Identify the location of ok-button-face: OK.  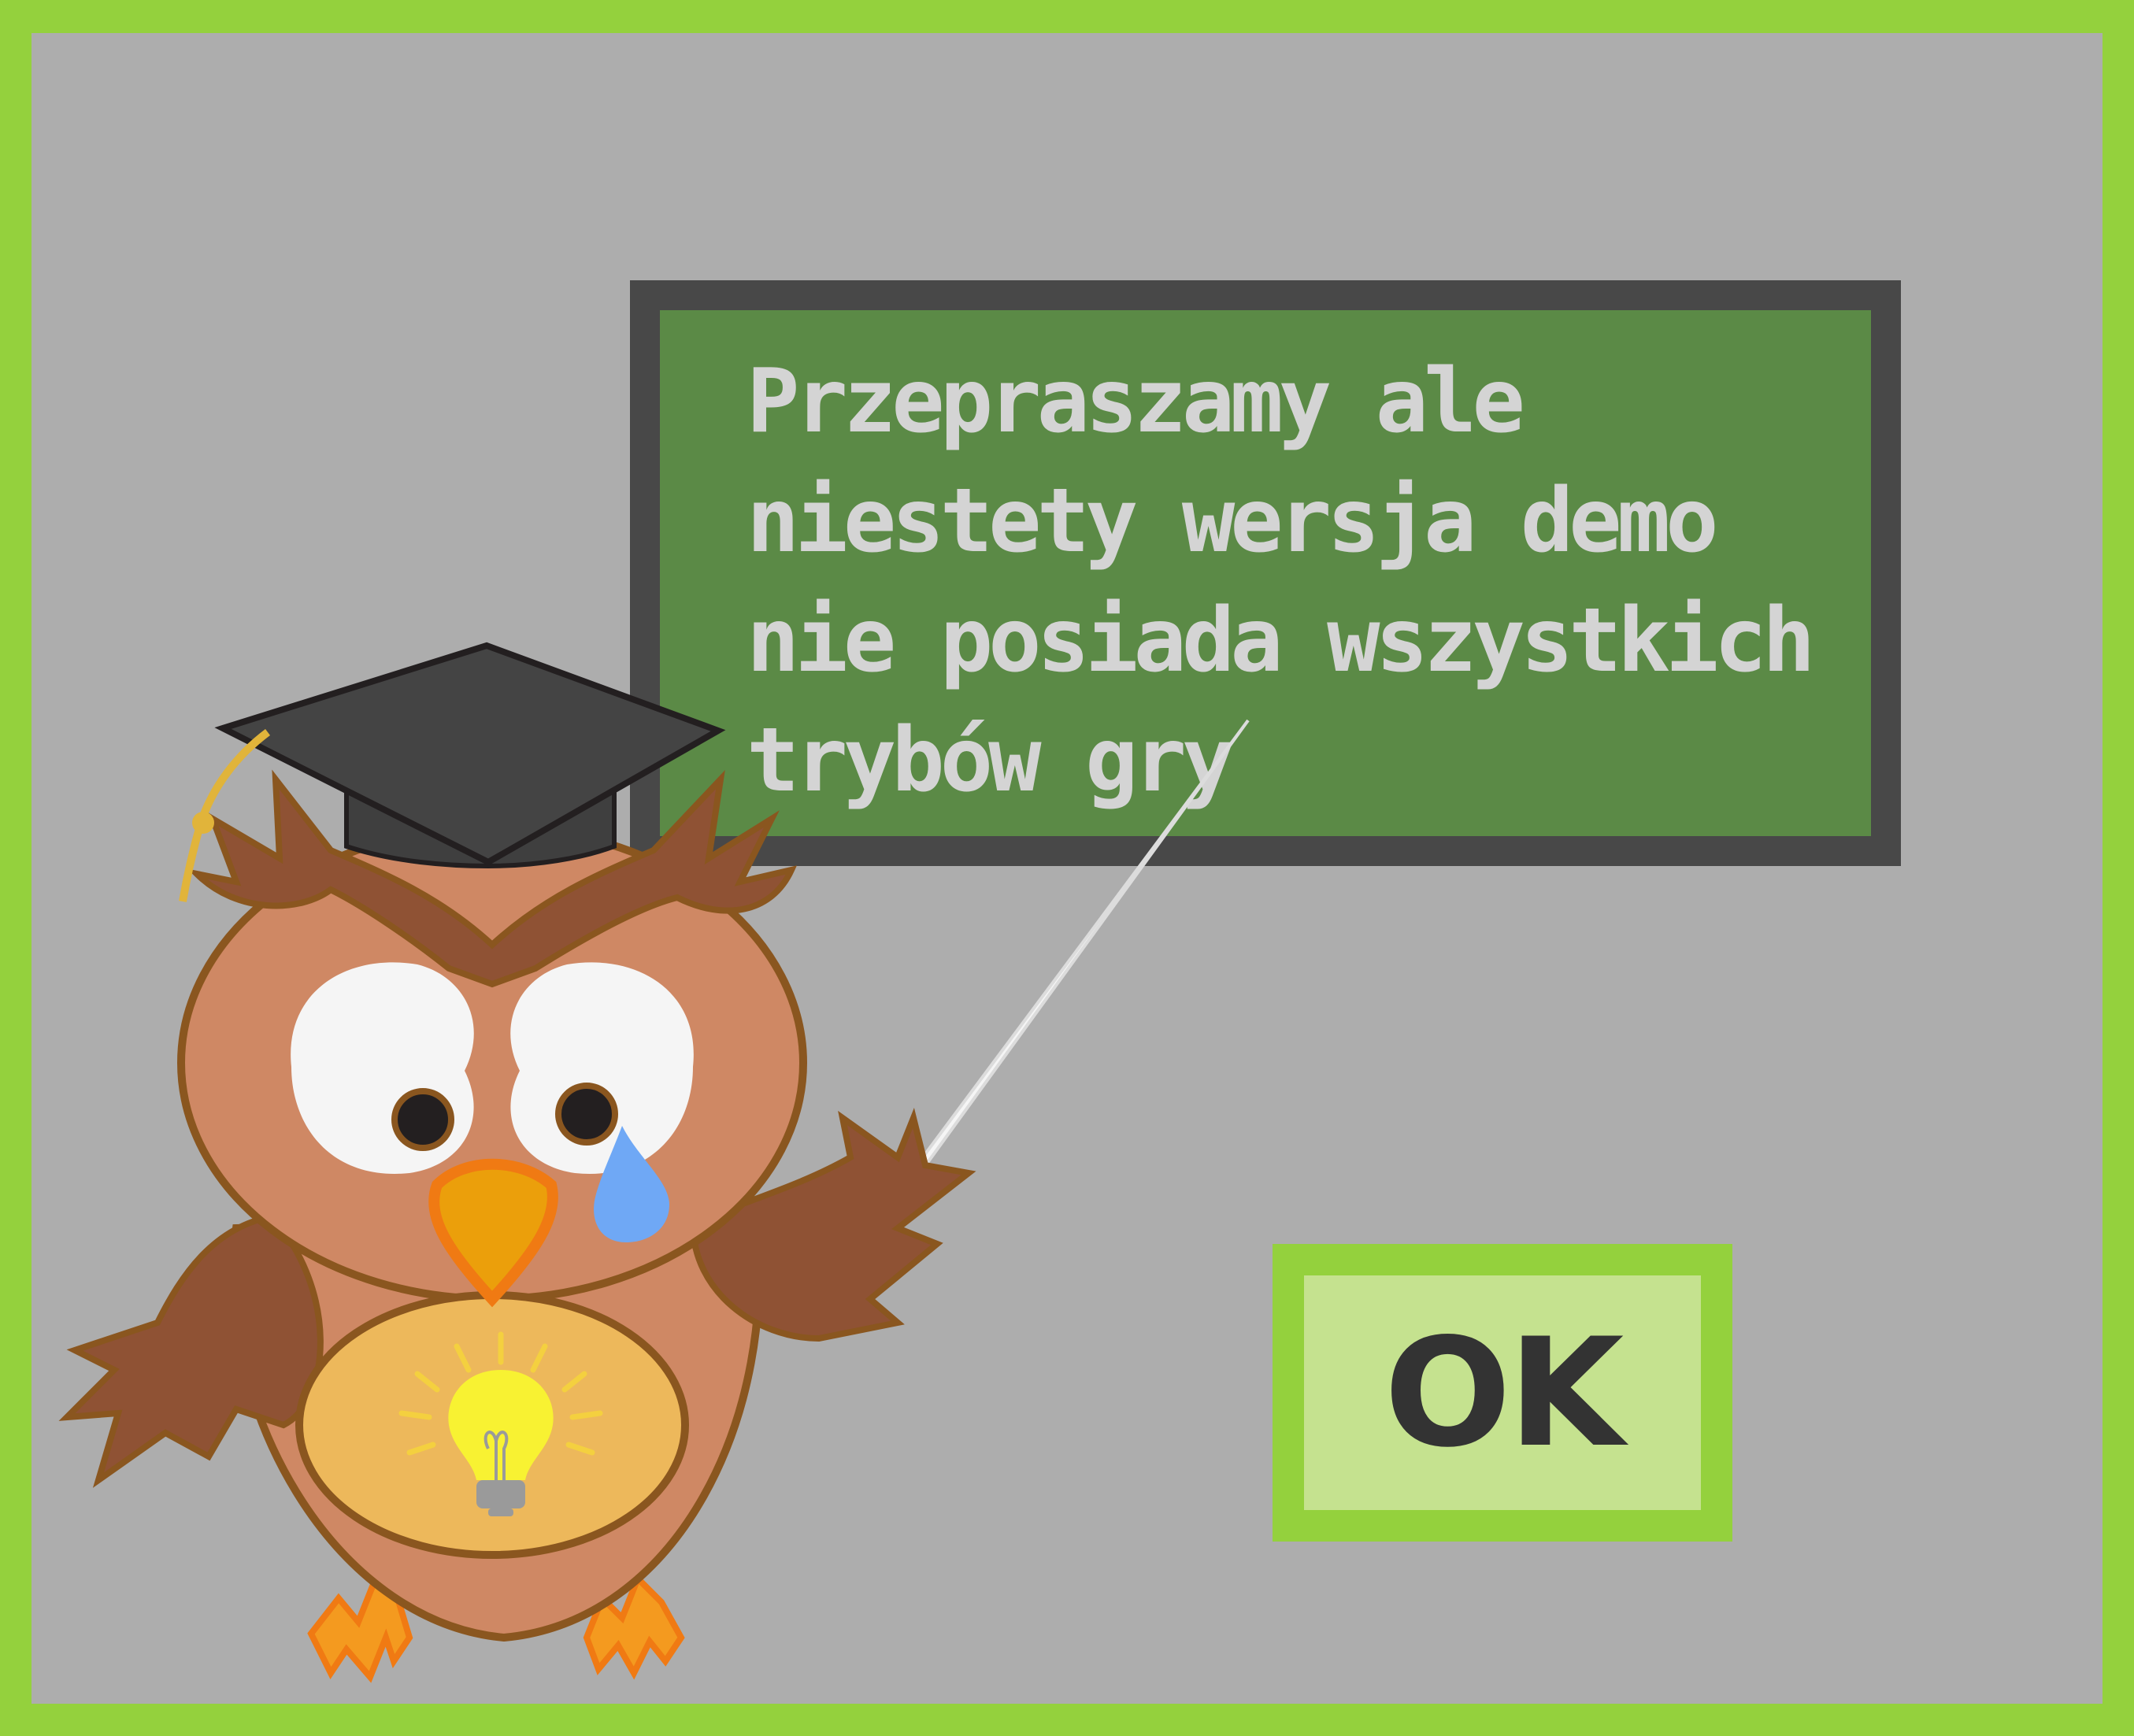
(1502, 1392).